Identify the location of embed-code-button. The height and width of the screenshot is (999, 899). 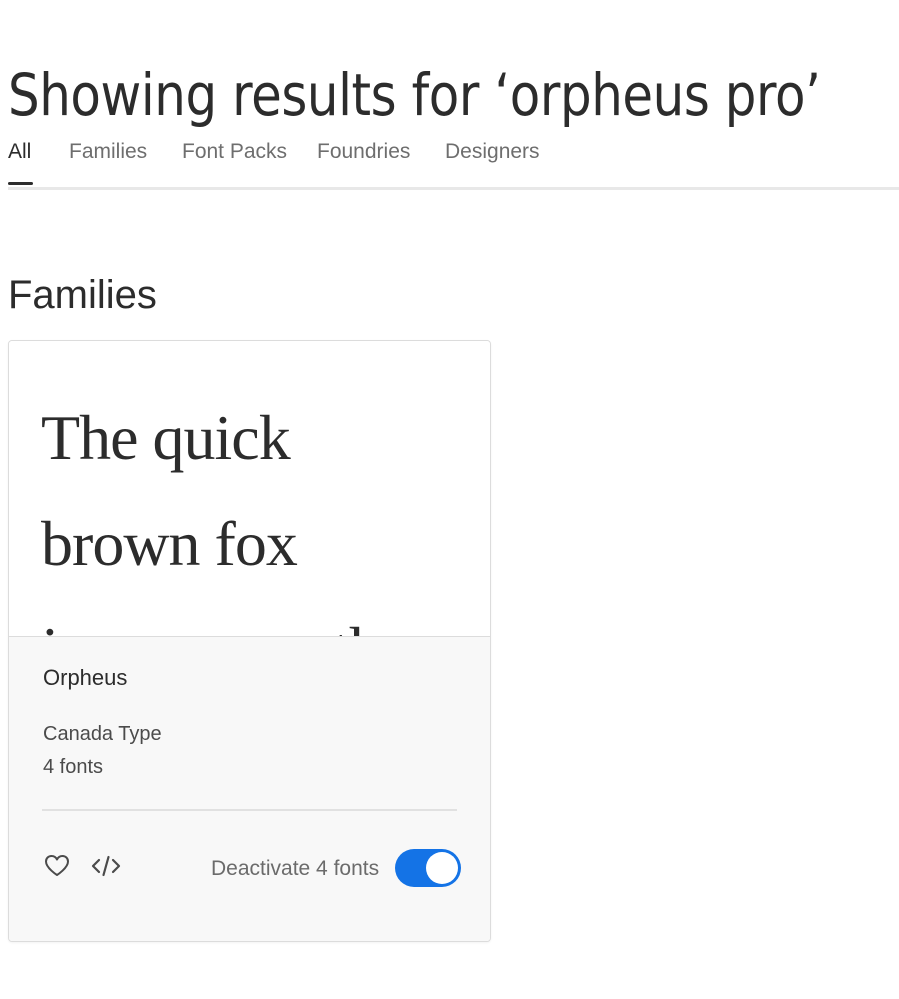
(106, 866).